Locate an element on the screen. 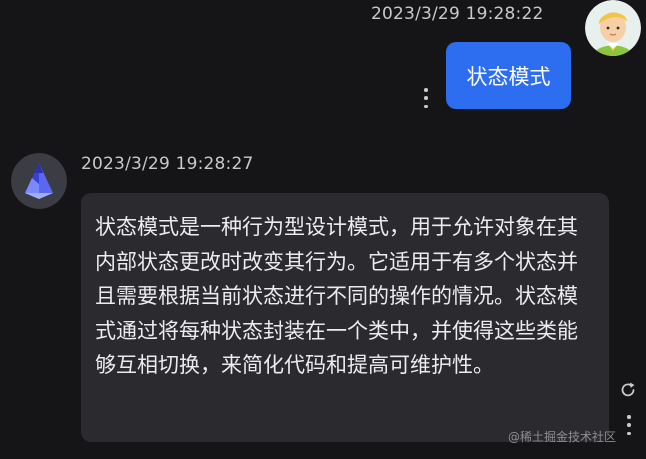 This screenshot has width=646, height=459. watermark: @稀土掘金技术社区 is located at coordinates (562, 437).